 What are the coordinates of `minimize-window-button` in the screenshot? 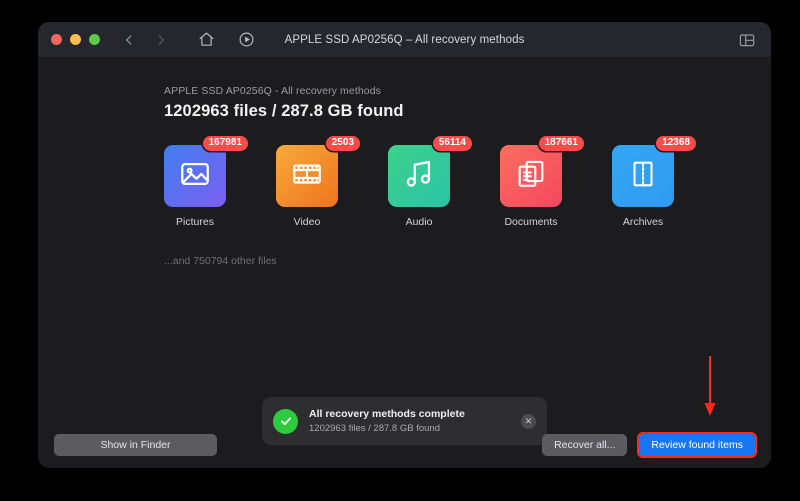 It's located at (75, 39).